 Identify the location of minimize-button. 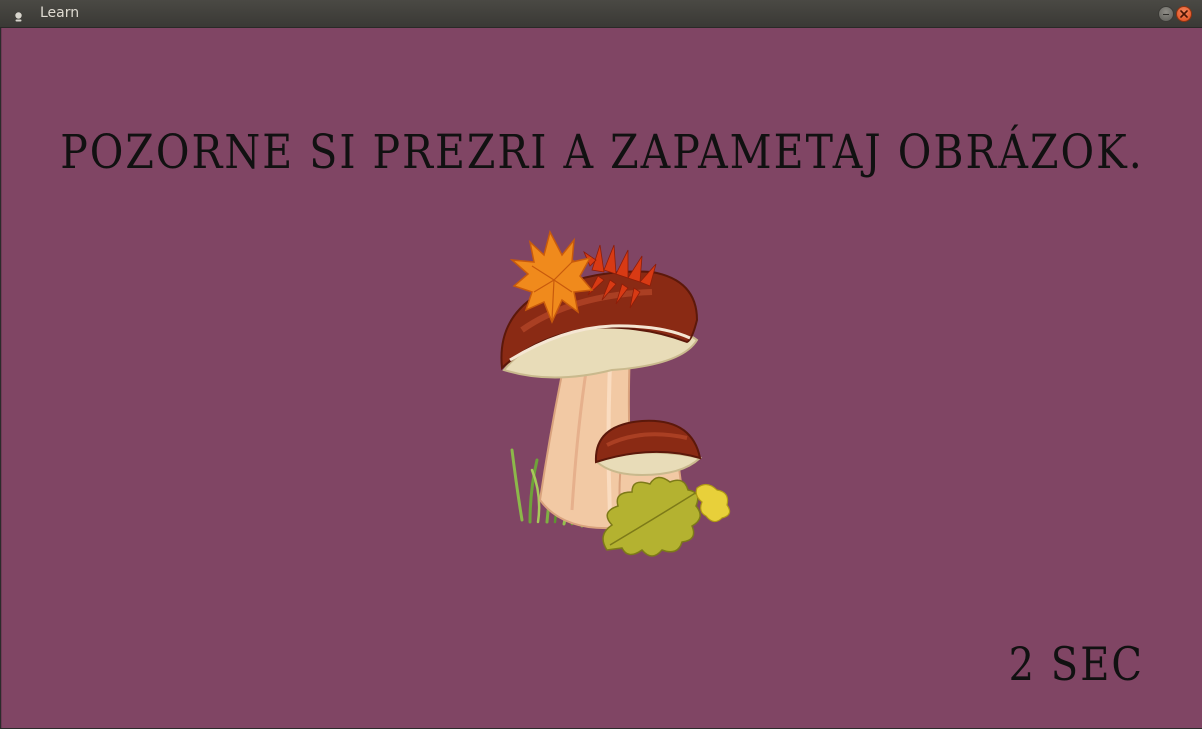
(1166, 14).